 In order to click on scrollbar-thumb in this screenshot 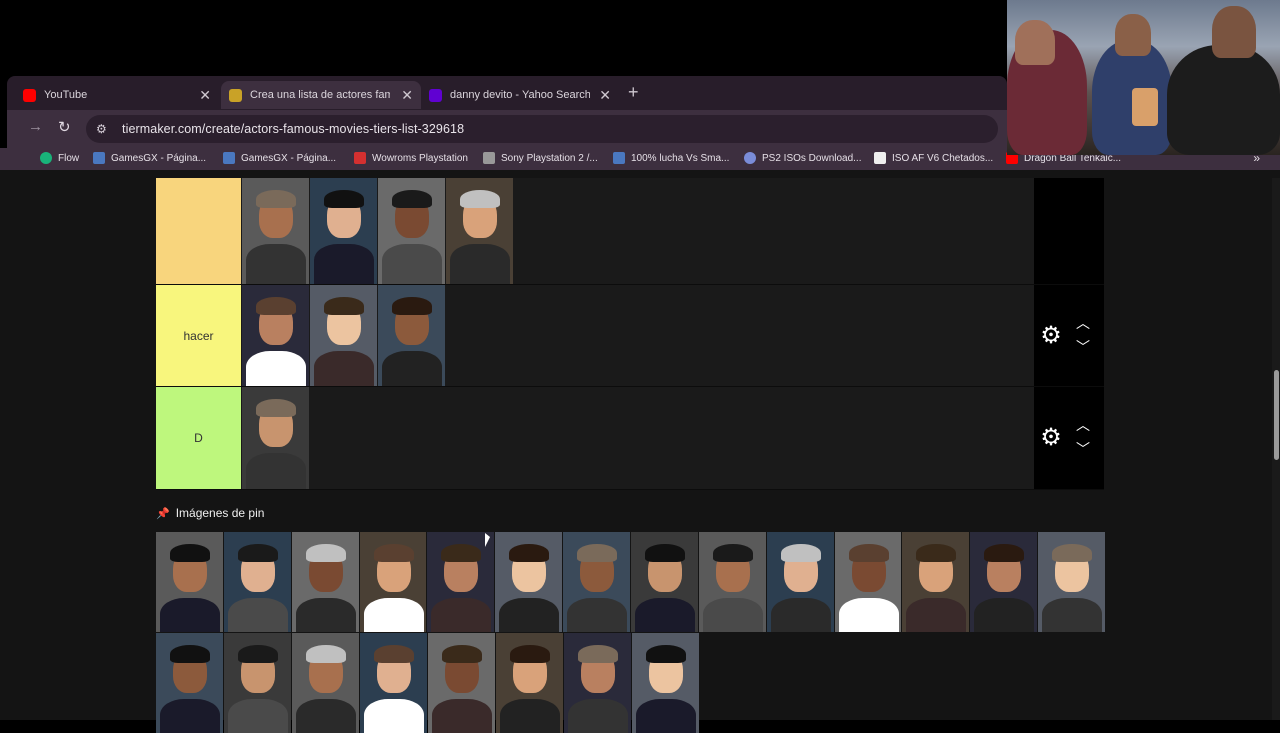, I will do `click(1276, 415)`.